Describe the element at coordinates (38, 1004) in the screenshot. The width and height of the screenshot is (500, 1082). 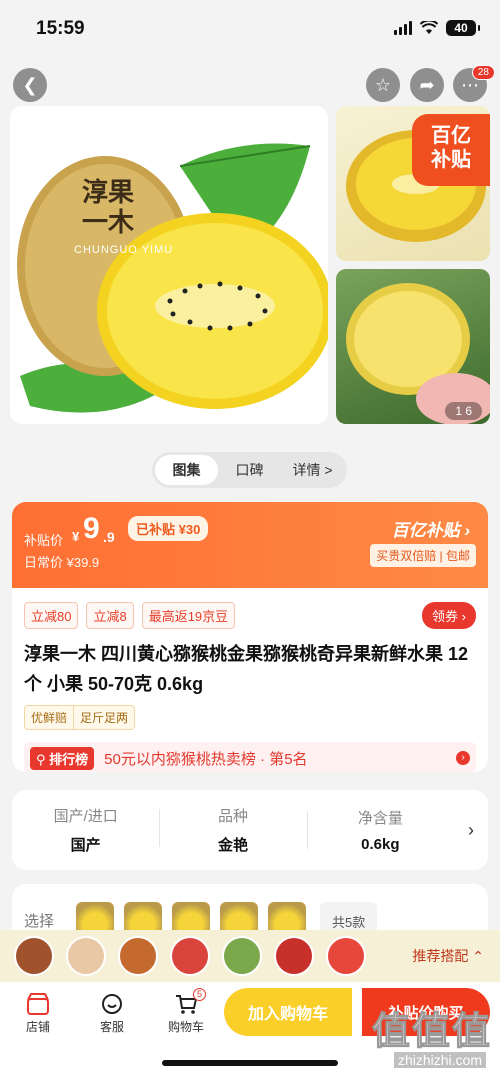
I see `store-icon` at that location.